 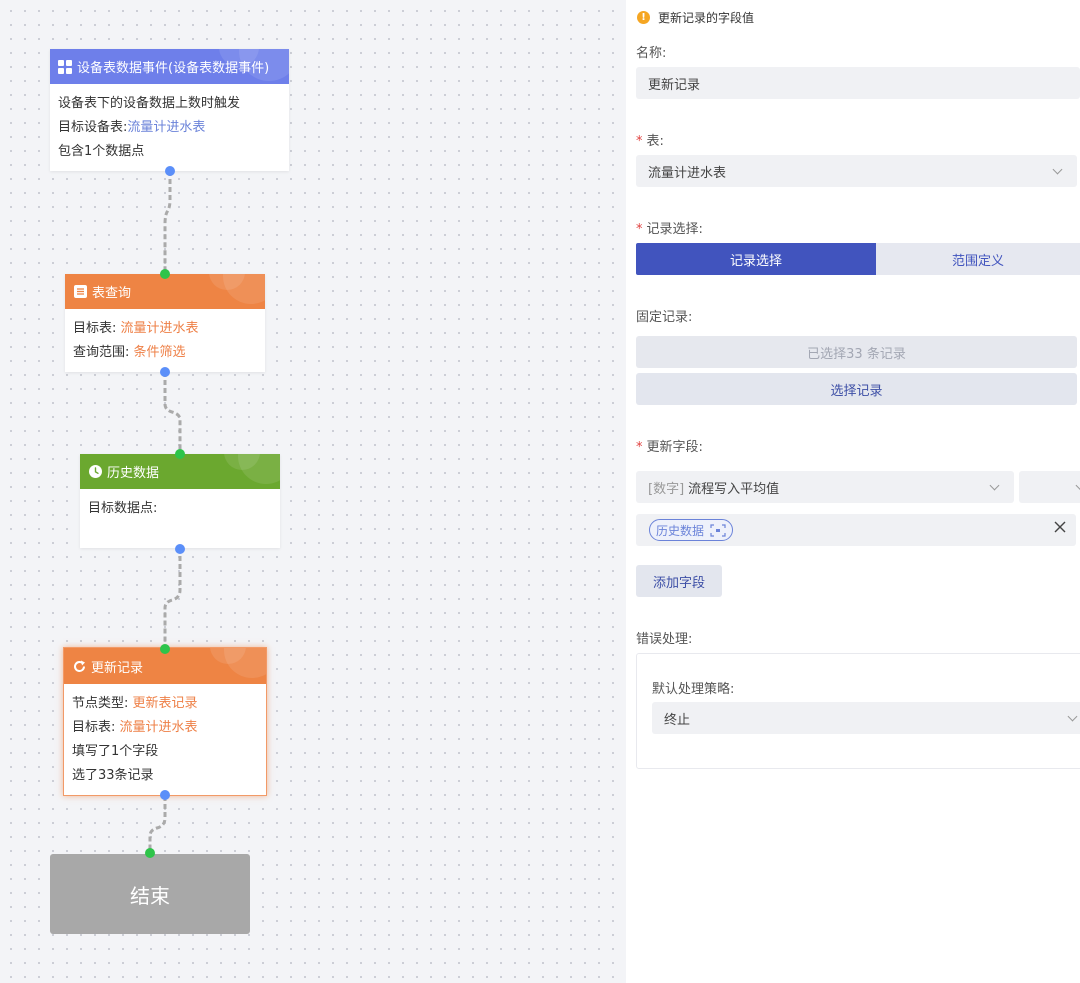 What do you see at coordinates (173, 68) in the screenshot?
I see `node-title: 设备表数据事件(设备表数据事件)` at bounding box center [173, 68].